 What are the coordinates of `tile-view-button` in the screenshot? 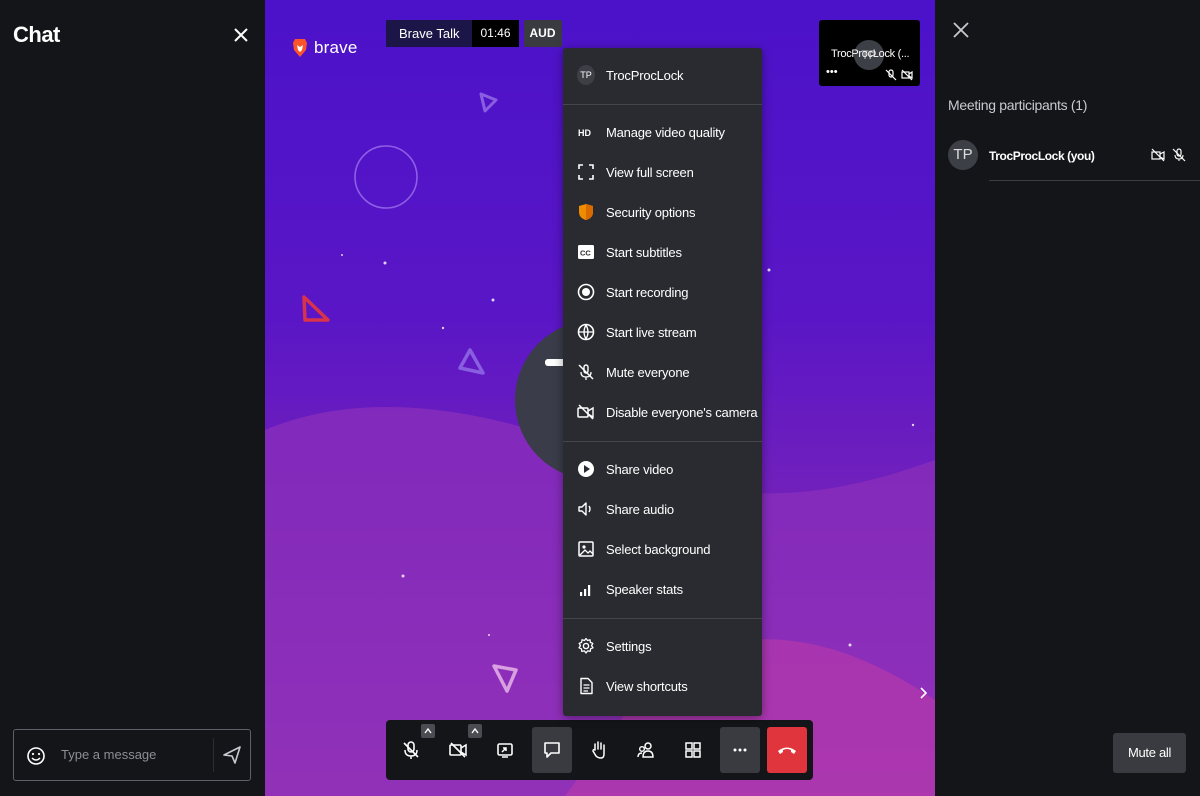 It's located at (693, 750).